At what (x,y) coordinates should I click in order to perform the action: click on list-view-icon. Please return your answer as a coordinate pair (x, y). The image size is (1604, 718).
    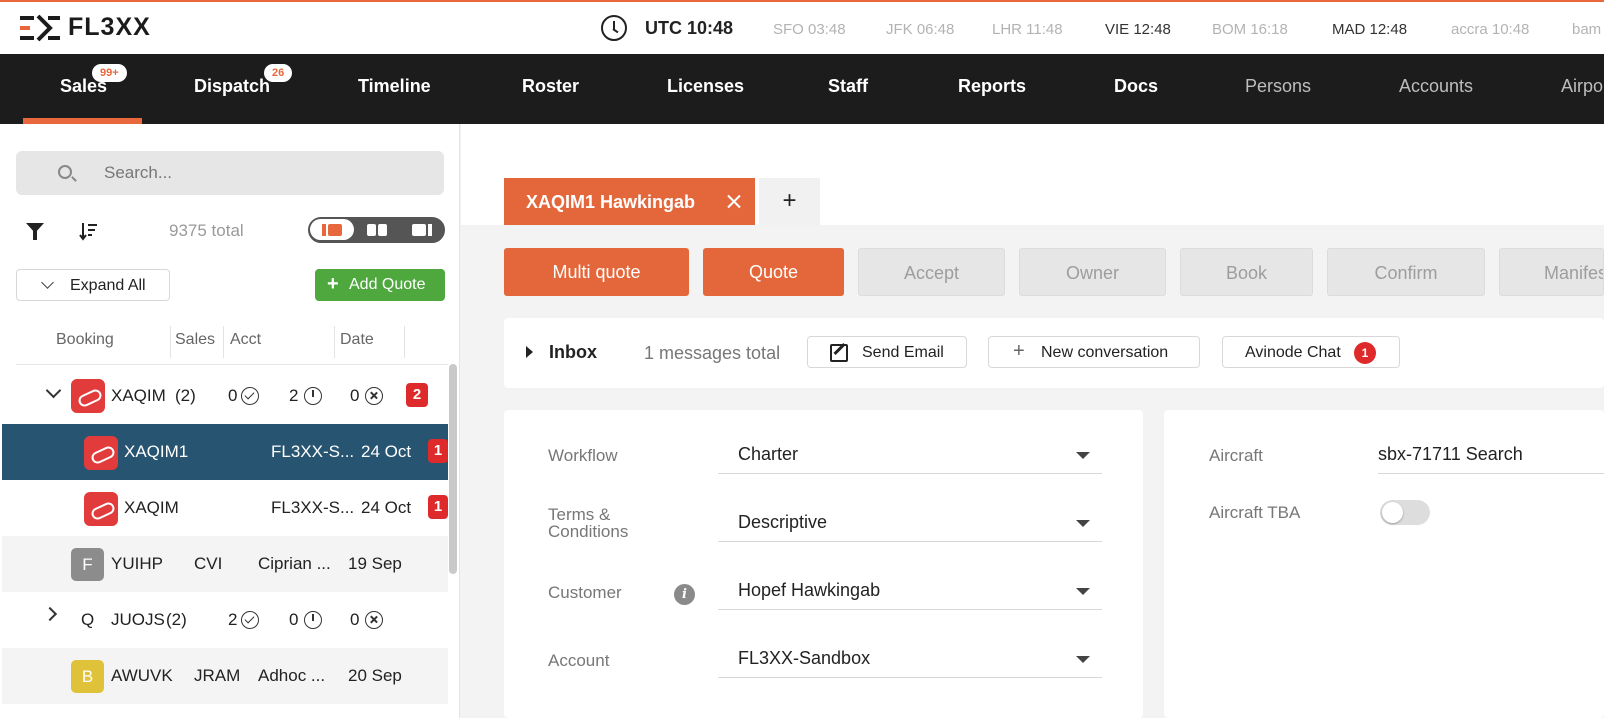
    Looking at the image, I should click on (332, 230).